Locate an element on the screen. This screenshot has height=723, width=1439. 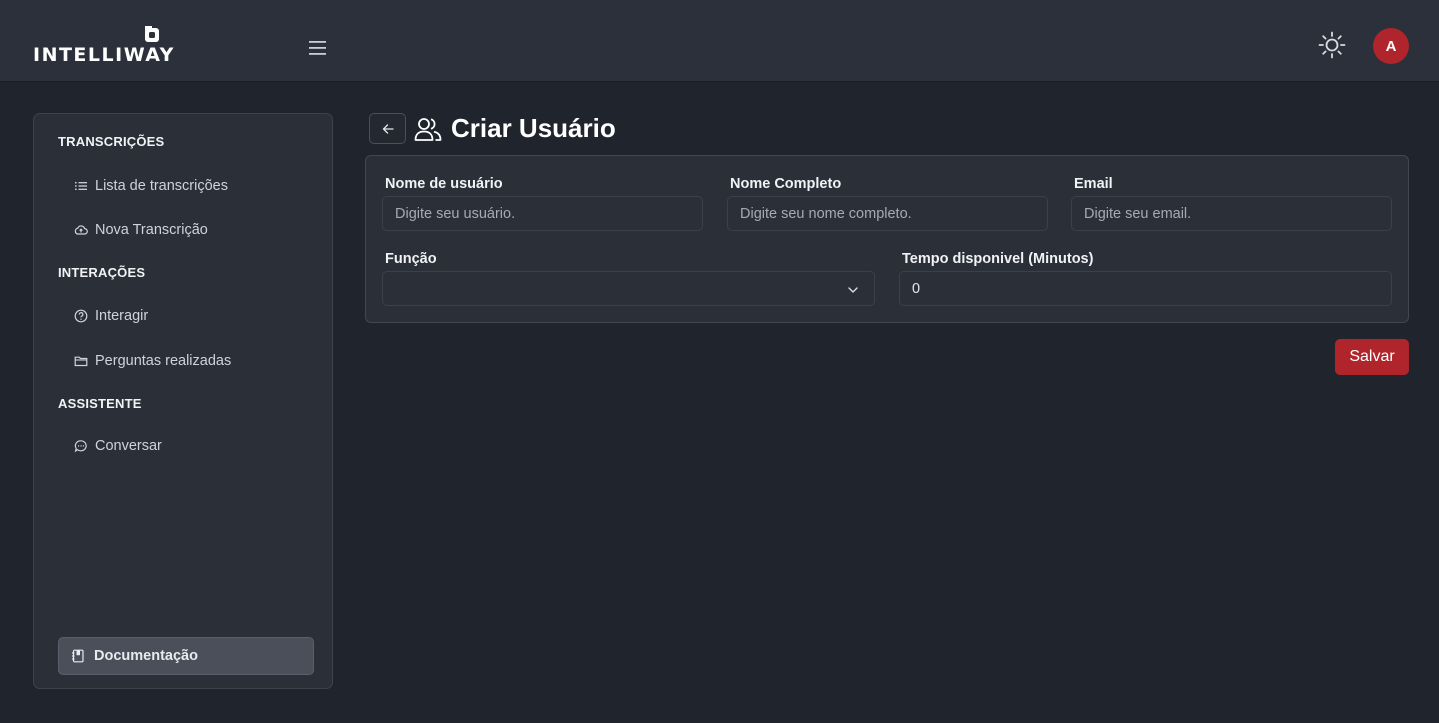
back-button is located at coordinates (387, 128).